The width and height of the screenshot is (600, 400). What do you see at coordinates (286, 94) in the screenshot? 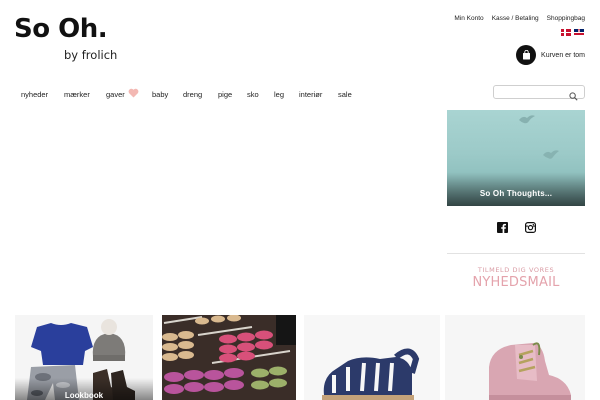
I see `nav-item-leg: leg` at bounding box center [286, 94].